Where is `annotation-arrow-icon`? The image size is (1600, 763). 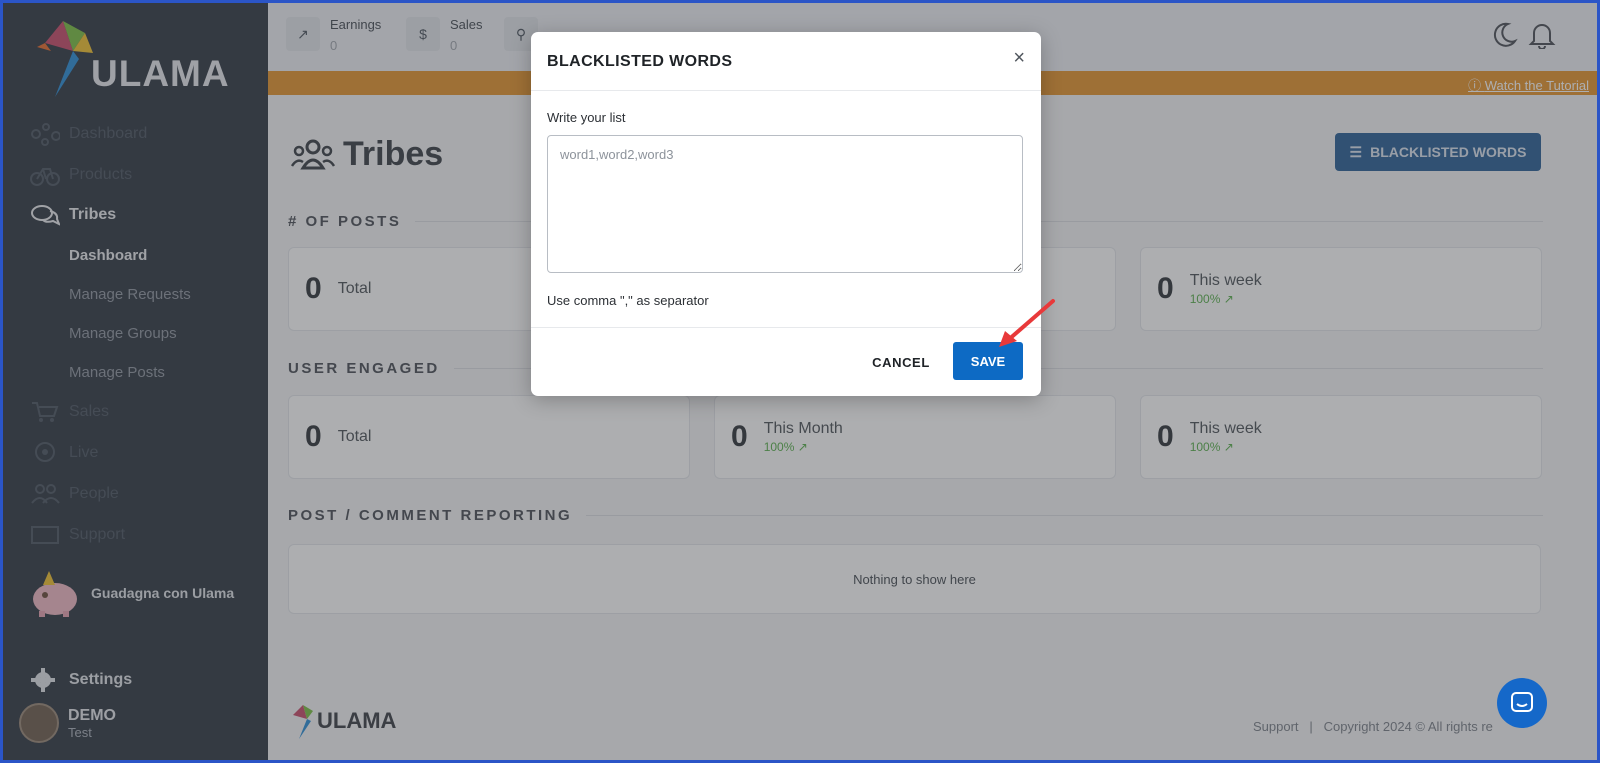
annotation-arrow-icon is located at coordinates (1027, 323).